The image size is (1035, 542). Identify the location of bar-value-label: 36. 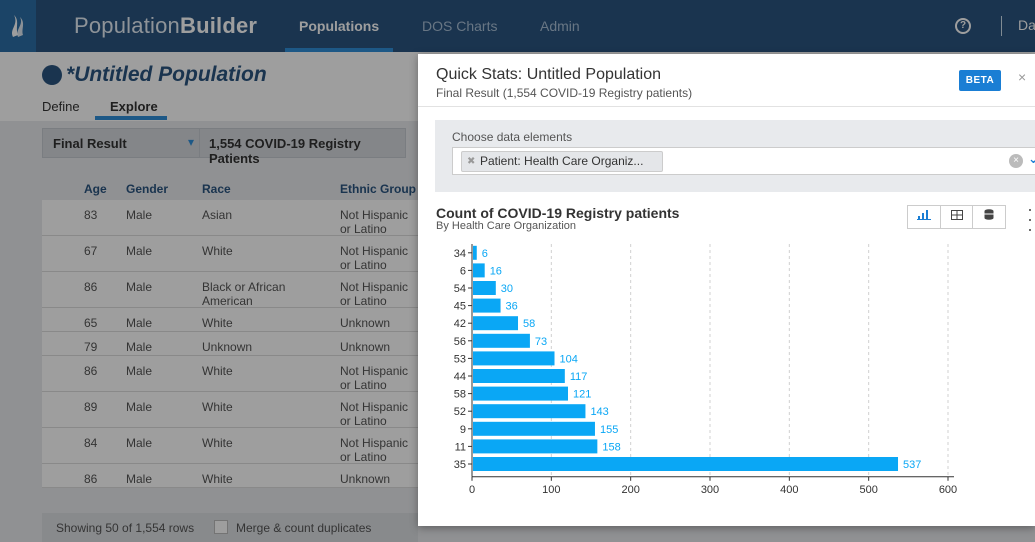
(512, 307).